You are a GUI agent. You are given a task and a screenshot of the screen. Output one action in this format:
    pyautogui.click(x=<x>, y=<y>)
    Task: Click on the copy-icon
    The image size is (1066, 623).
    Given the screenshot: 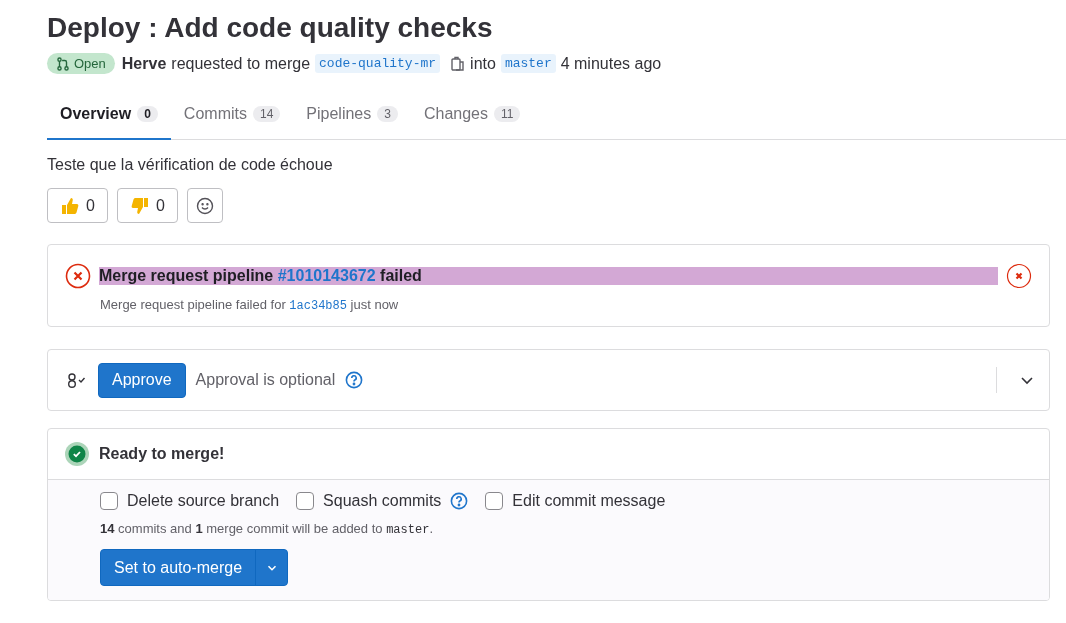 What is the action you would take?
    pyautogui.click(x=457, y=63)
    